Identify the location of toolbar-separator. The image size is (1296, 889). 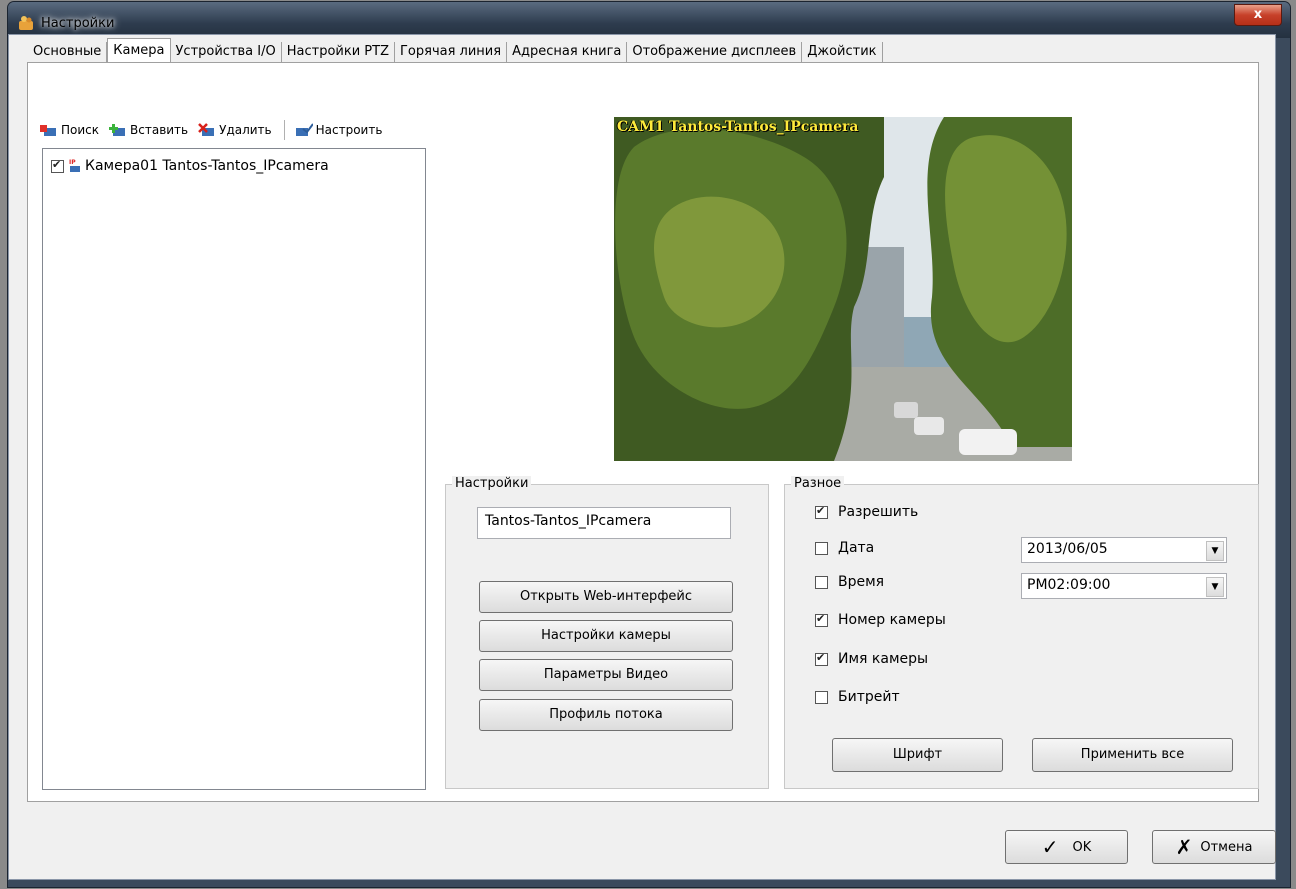
(284, 130).